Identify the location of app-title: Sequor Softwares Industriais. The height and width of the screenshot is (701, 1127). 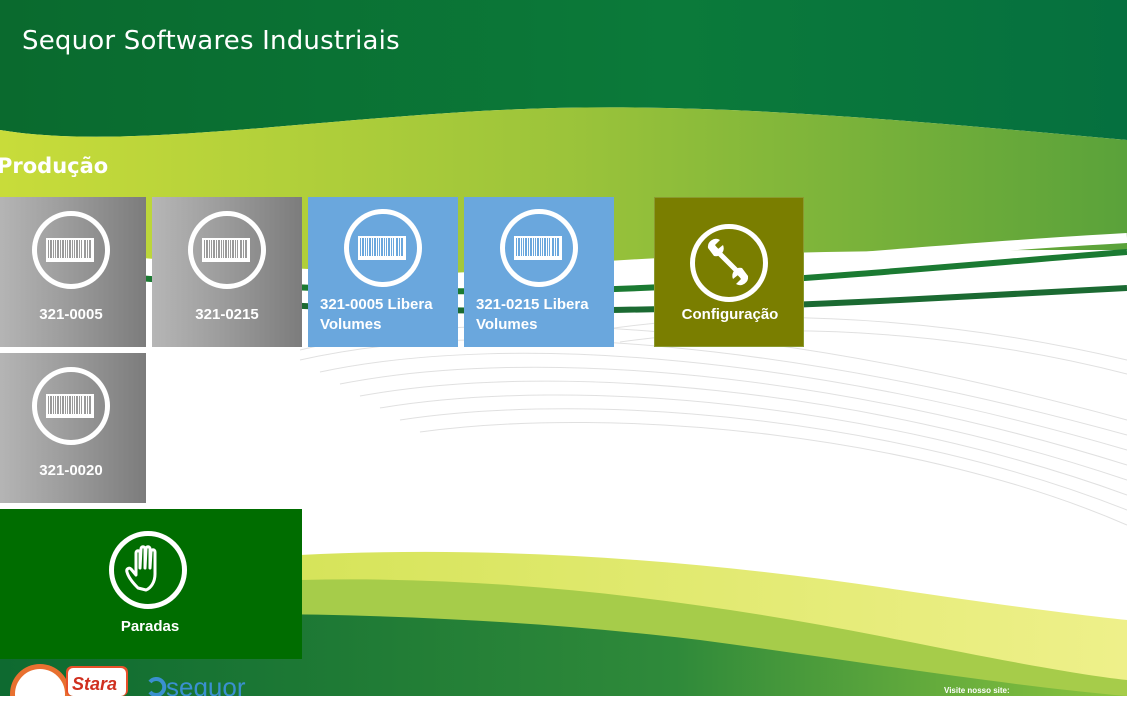
(211, 41).